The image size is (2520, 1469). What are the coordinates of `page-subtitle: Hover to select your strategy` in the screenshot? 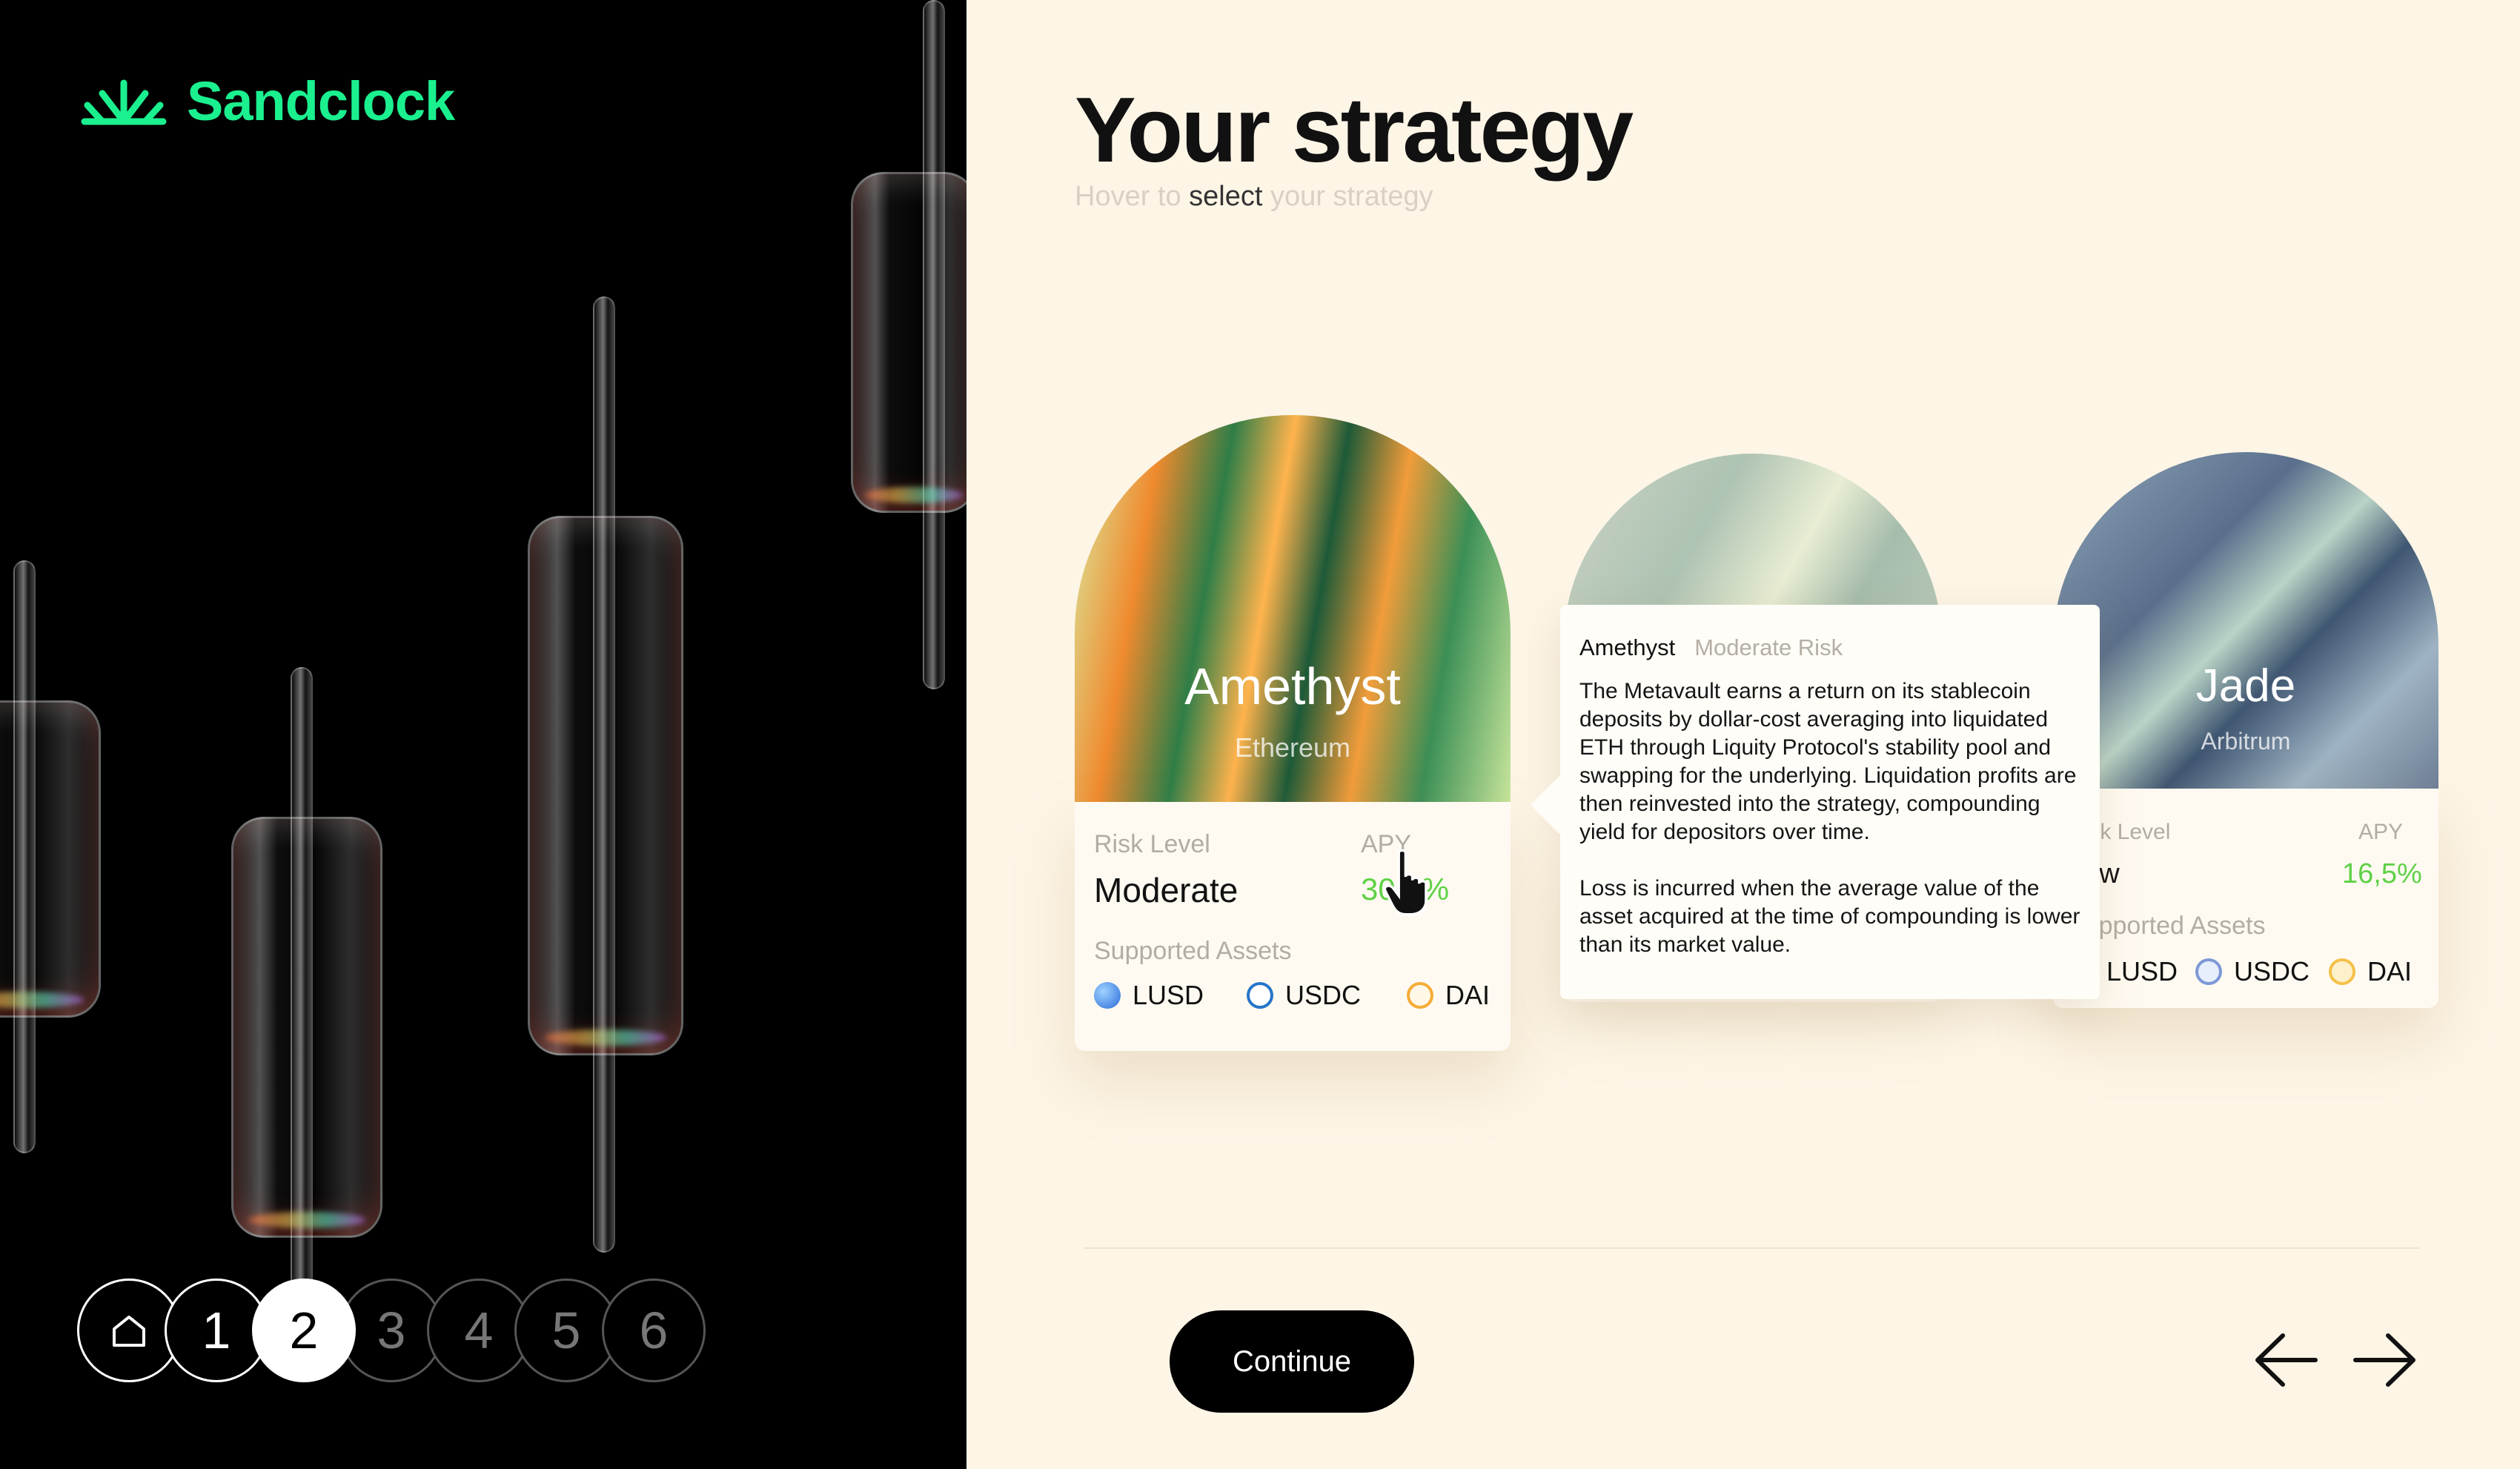 It's located at (1254, 196).